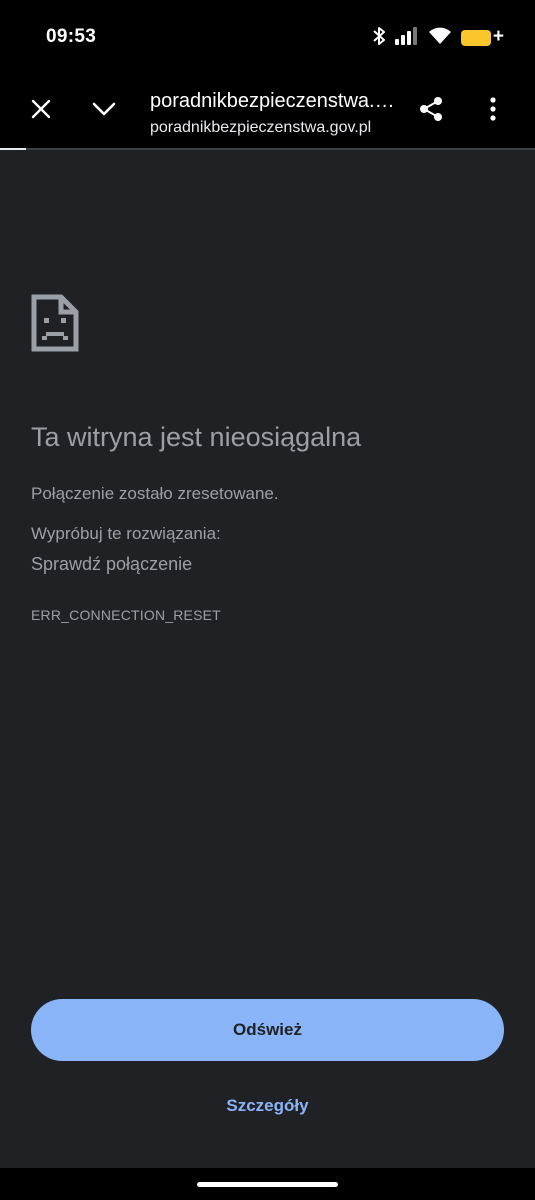 The image size is (535, 1200). What do you see at coordinates (407, 38) in the screenshot?
I see `signal-icon` at bounding box center [407, 38].